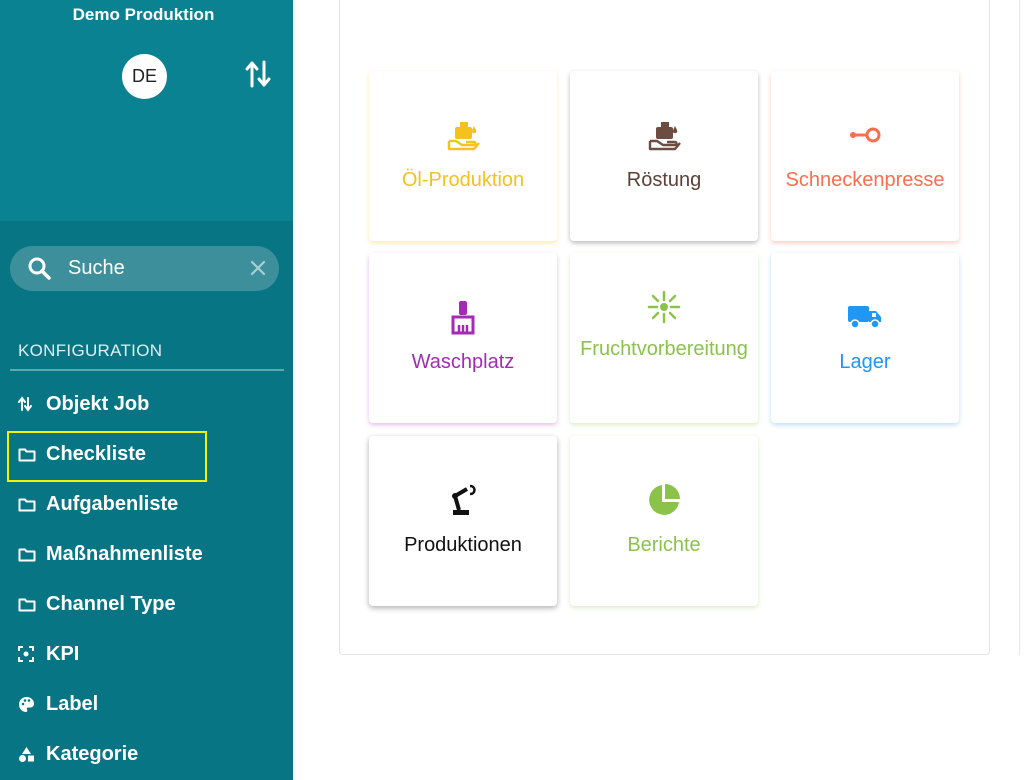  I want to click on sidebar-item-channel-type: Channel Type, so click(147, 604).